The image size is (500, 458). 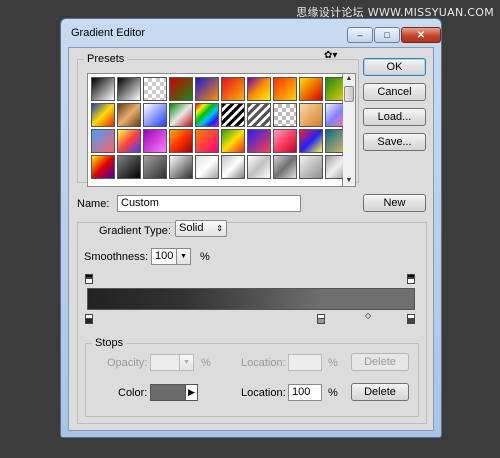 I want to click on close-button: ✕, so click(x=421, y=35).